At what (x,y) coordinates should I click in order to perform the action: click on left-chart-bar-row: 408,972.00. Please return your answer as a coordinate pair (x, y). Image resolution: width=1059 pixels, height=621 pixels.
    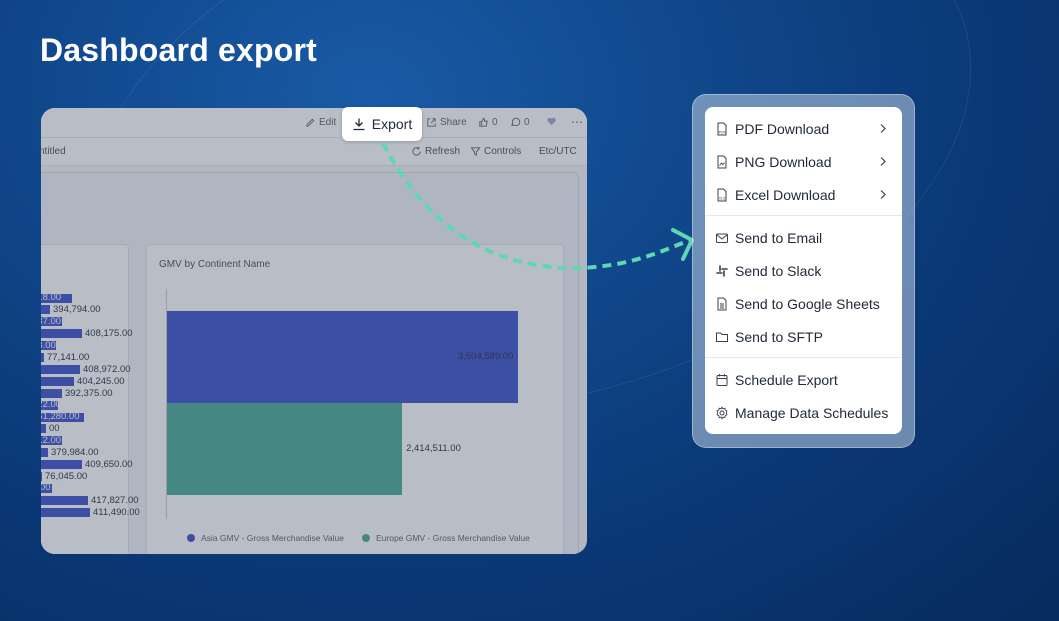
    Looking at the image, I should click on (86, 369).